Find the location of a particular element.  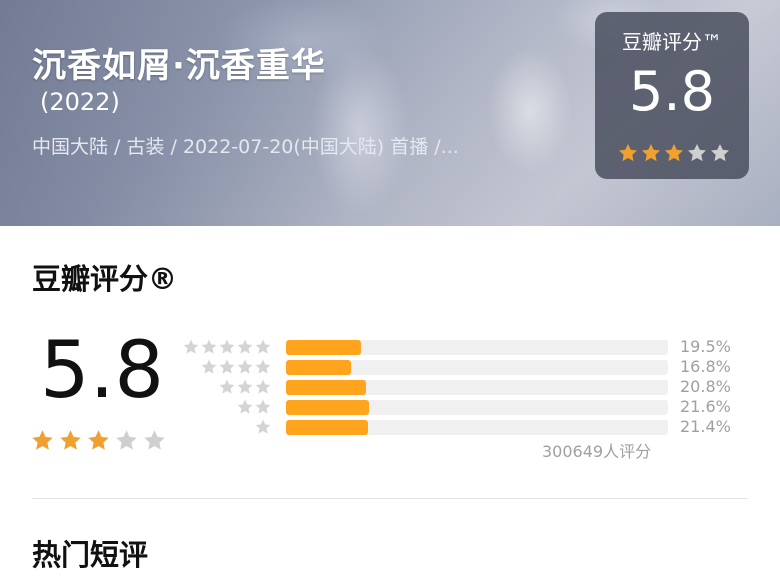

divider is located at coordinates (390, 498).